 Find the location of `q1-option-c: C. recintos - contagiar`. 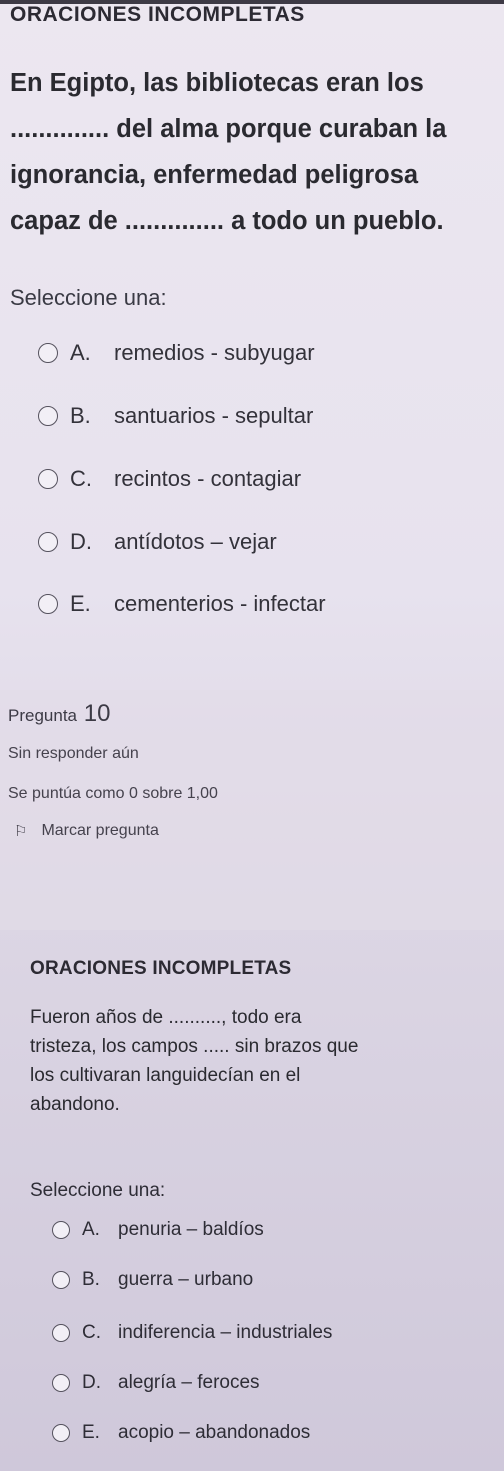

q1-option-c: C. recintos - contagiar is located at coordinates (169, 479).